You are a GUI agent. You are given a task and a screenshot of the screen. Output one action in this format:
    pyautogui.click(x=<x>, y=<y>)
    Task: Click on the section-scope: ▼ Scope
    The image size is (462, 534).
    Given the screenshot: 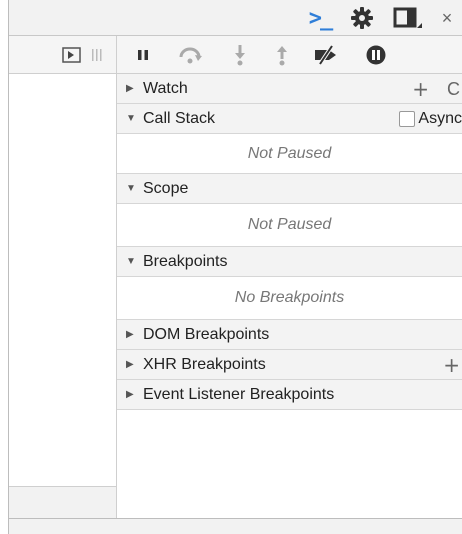 What is the action you would take?
    pyautogui.click(x=289, y=189)
    